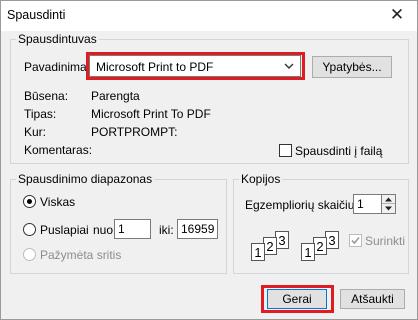  Describe the element at coordinates (385, 241) in the screenshot. I see `collate-label: Surinkti` at that location.